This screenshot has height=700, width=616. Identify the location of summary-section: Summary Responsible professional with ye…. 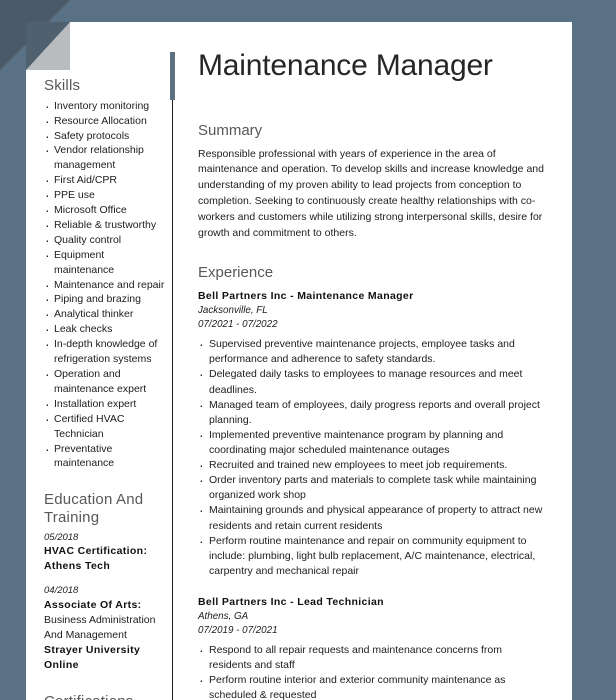
(372, 182).